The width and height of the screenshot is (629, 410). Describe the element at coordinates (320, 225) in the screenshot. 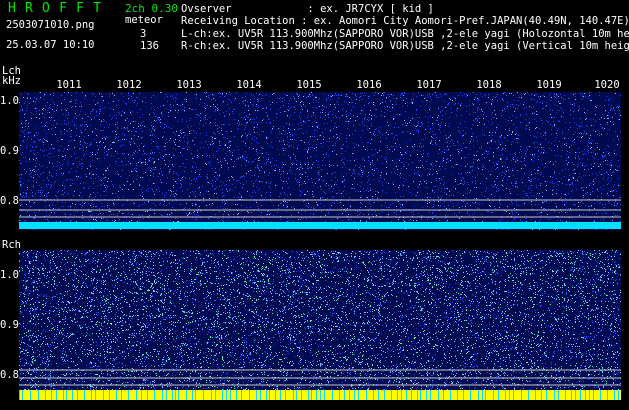

I see `carrier-band` at that location.